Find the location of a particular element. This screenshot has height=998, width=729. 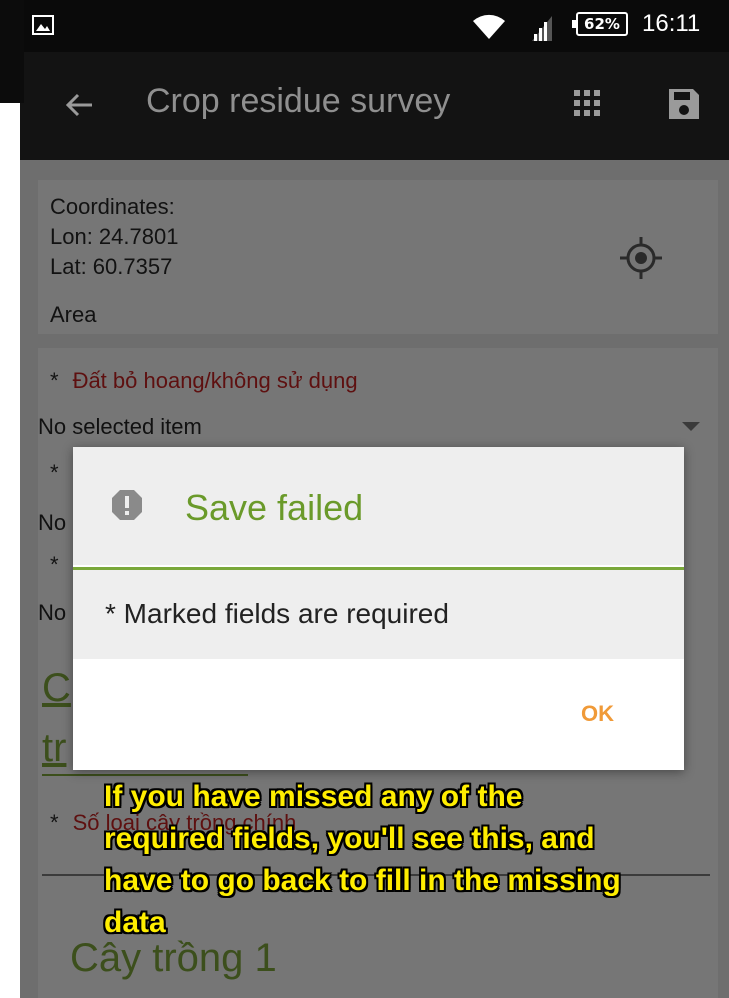

coordinates-block: Coordinates: Lon: 24.7801 Lat: 60.7357 is located at coordinates (114, 237).